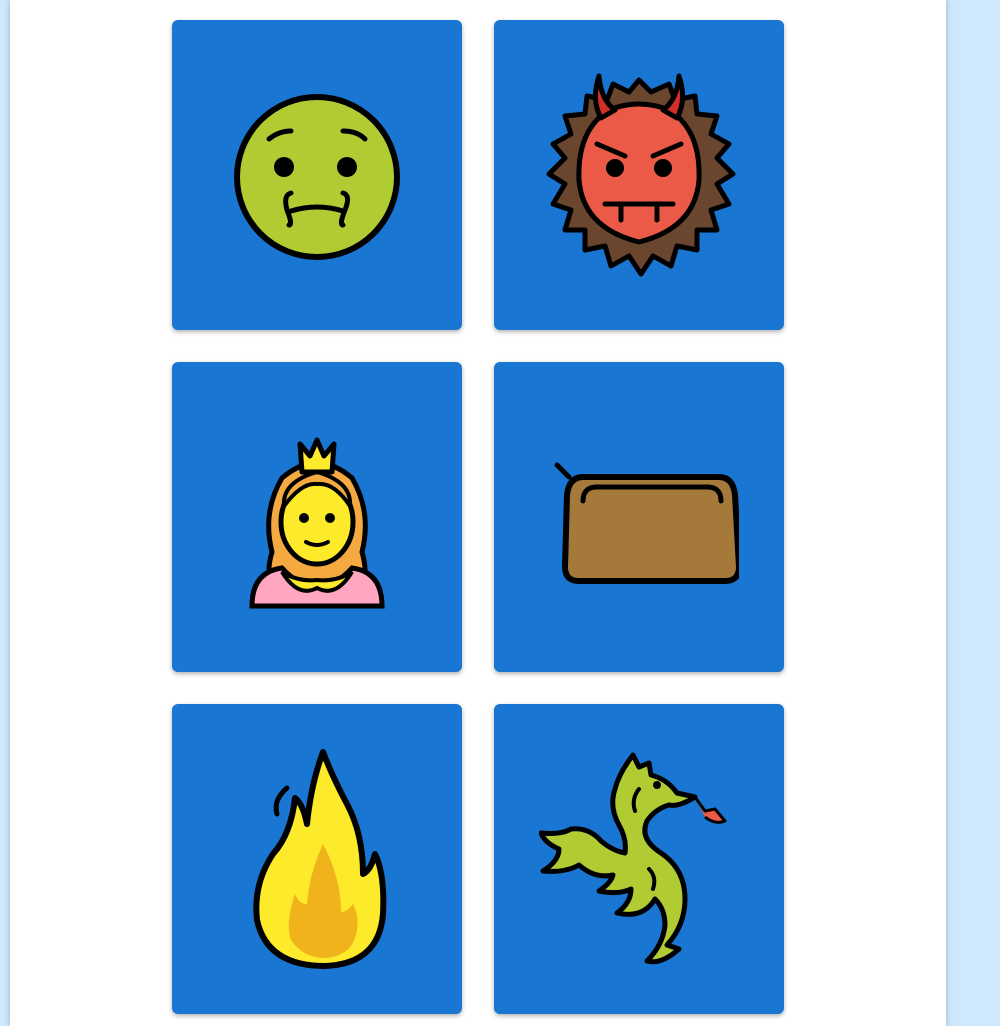  I want to click on ogre-icon, so click(641, 175).